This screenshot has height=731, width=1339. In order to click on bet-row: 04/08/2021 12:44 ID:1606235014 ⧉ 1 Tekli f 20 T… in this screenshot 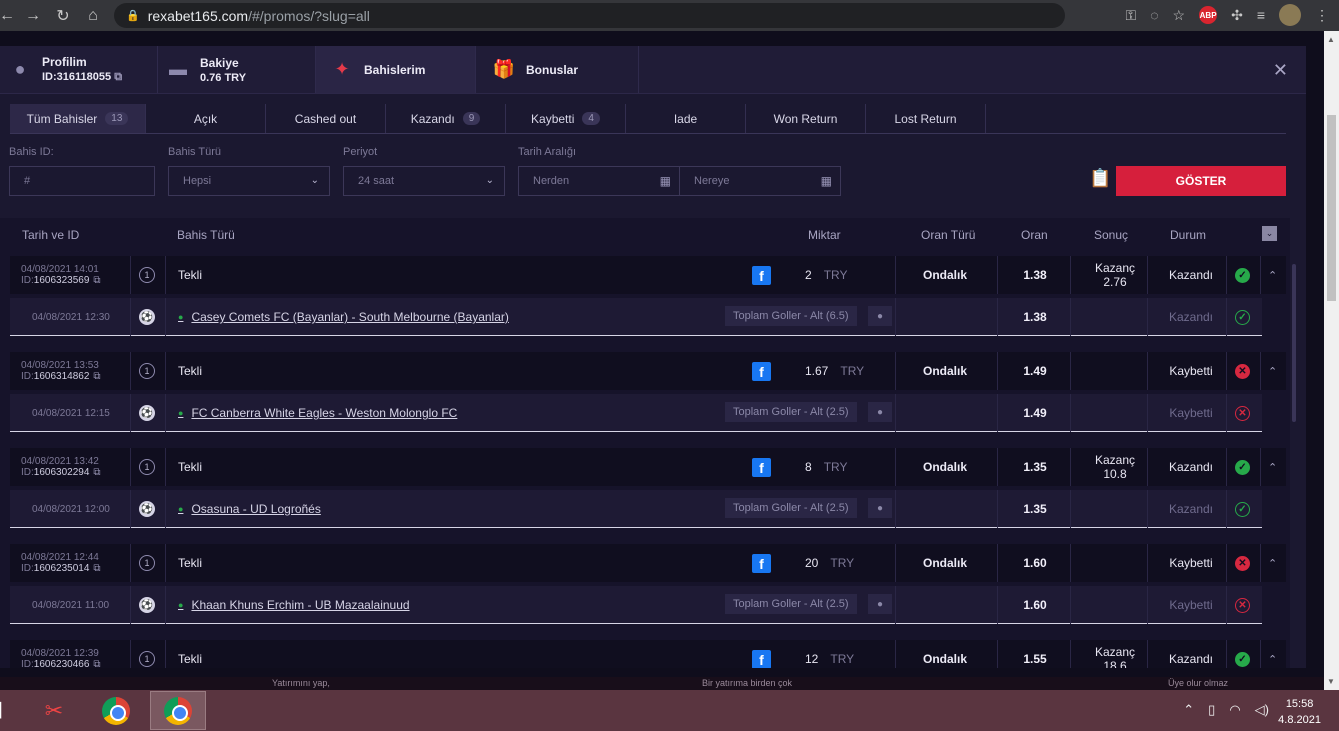, I will do `click(648, 563)`.